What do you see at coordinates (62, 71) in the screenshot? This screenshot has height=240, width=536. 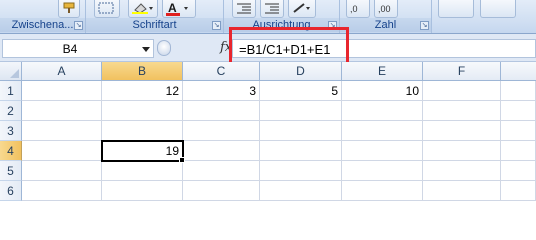 I see `column-header-a: A` at bounding box center [62, 71].